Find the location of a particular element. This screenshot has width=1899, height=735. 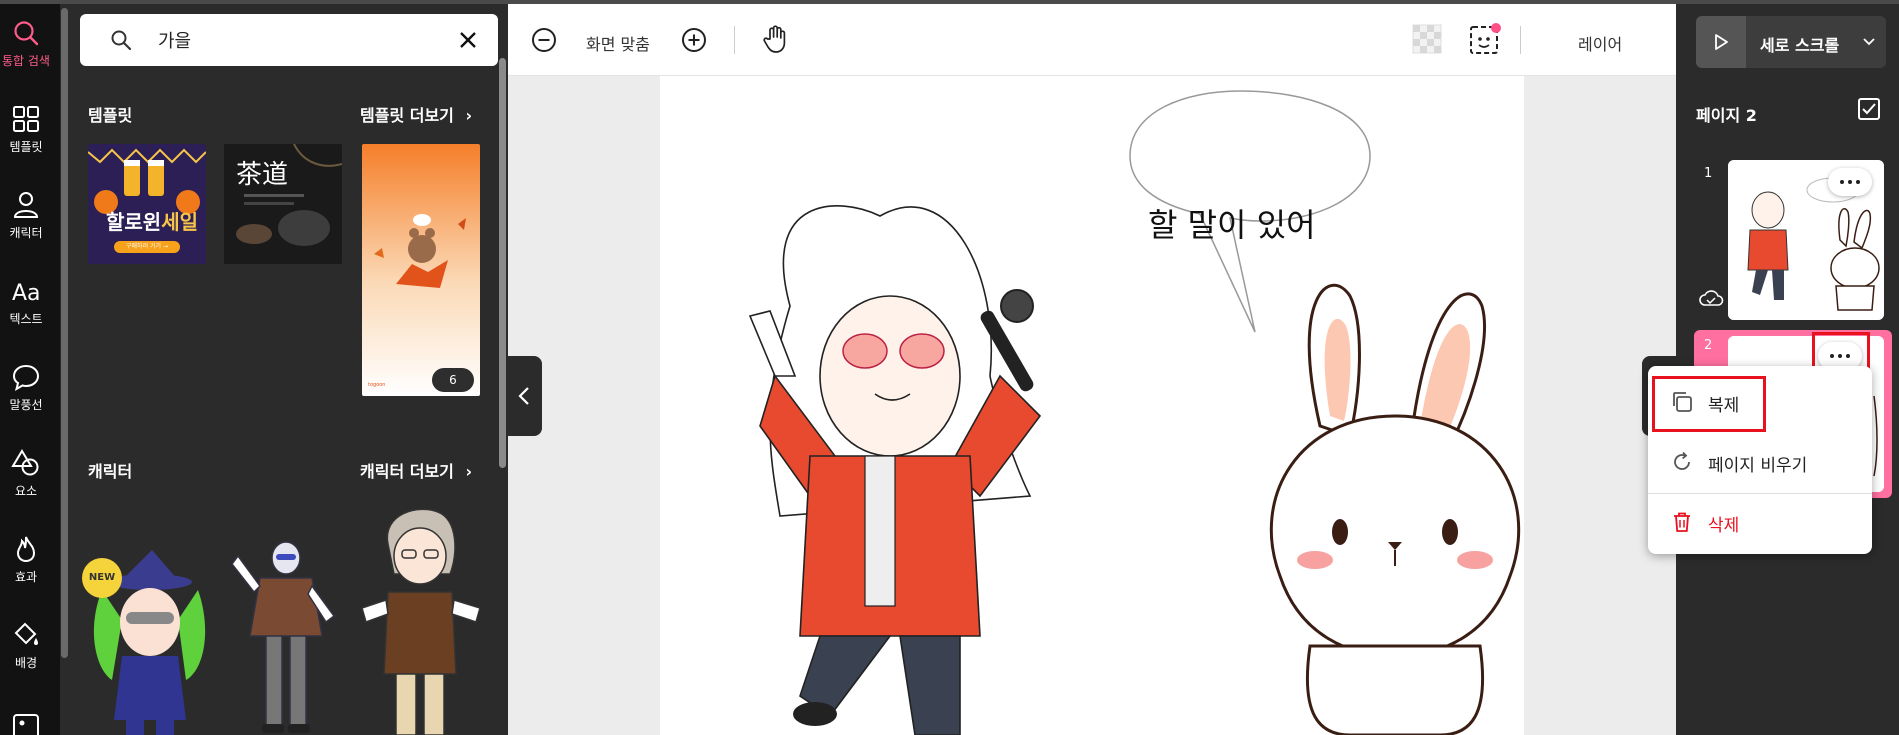

page-number: 2 is located at coordinates (1708, 345).